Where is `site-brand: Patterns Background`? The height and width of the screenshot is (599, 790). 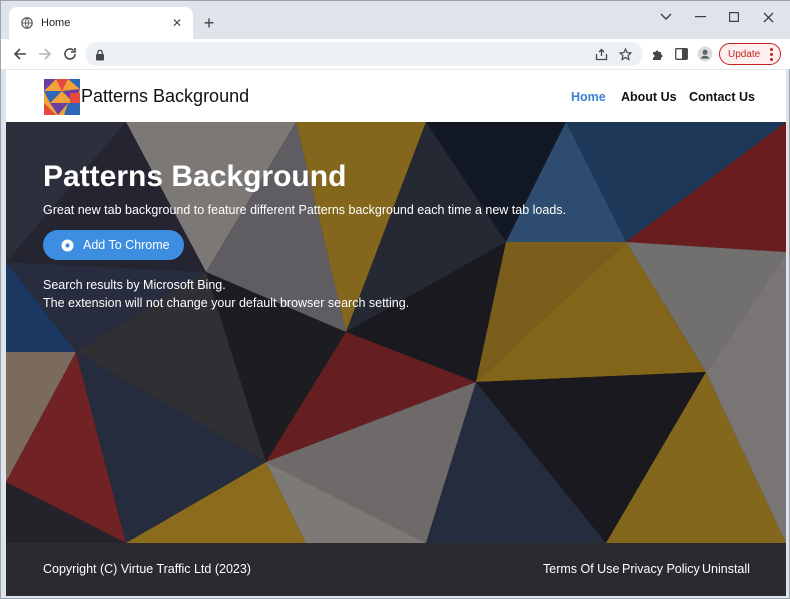 site-brand: Patterns Background is located at coordinates (165, 96).